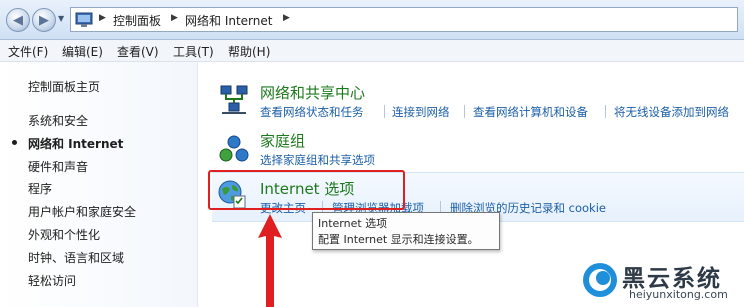  Describe the element at coordinates (76, 257) in the screenshot. I see `sidebar-item-clock-language-region: 时钟、语言和区域` at that location.